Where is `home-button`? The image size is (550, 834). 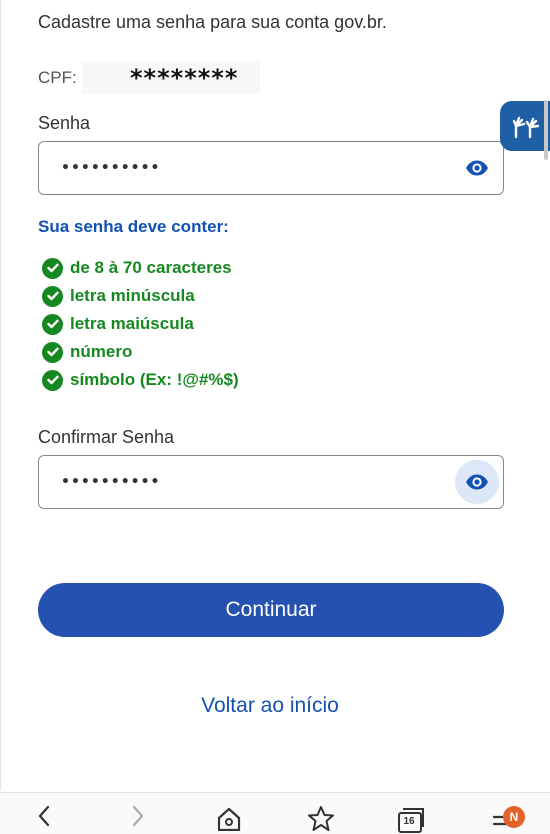
home-button is located at coordinates (229, 819).